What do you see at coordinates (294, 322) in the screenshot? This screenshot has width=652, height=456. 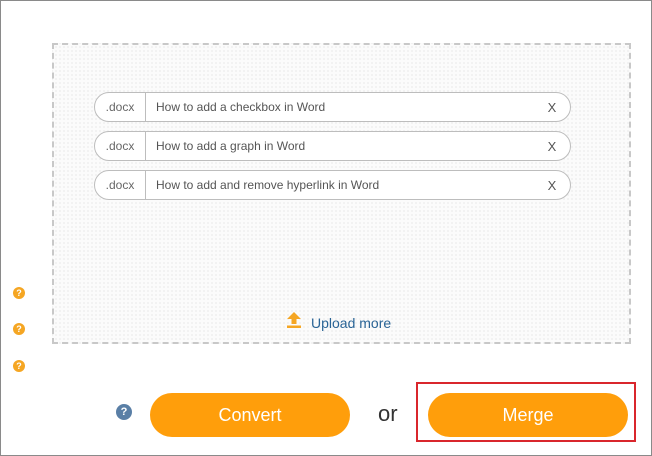 I see `upload-arrow-icon` at bounding box center [294, 322].